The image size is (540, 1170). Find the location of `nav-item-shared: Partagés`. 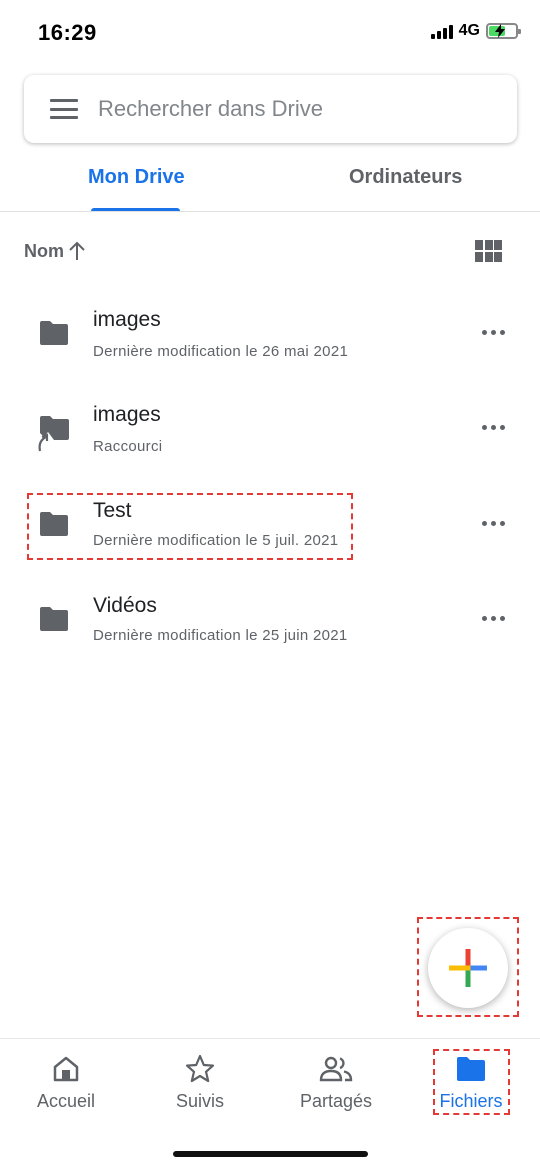

nav-item-shared: Partagés is located at coordinates (336, 1082).